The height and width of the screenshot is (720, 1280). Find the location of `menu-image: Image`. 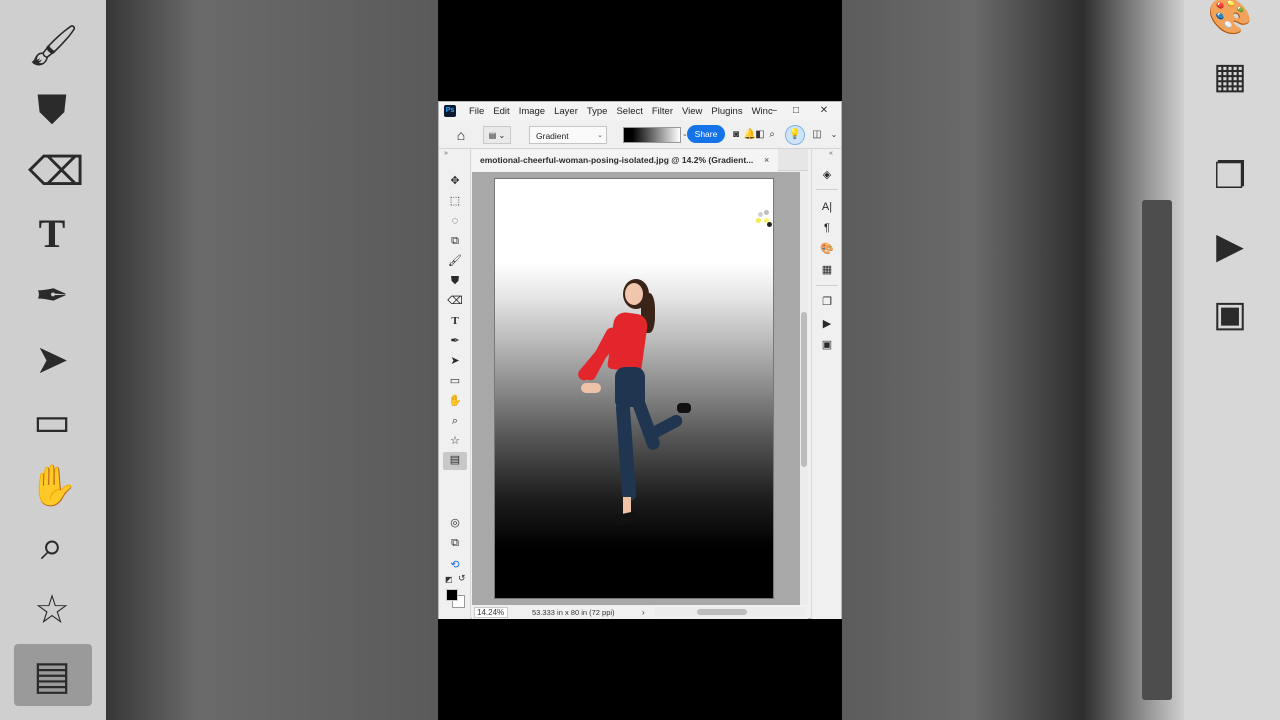

menu-image: Image is located at coordinates (532, 111).